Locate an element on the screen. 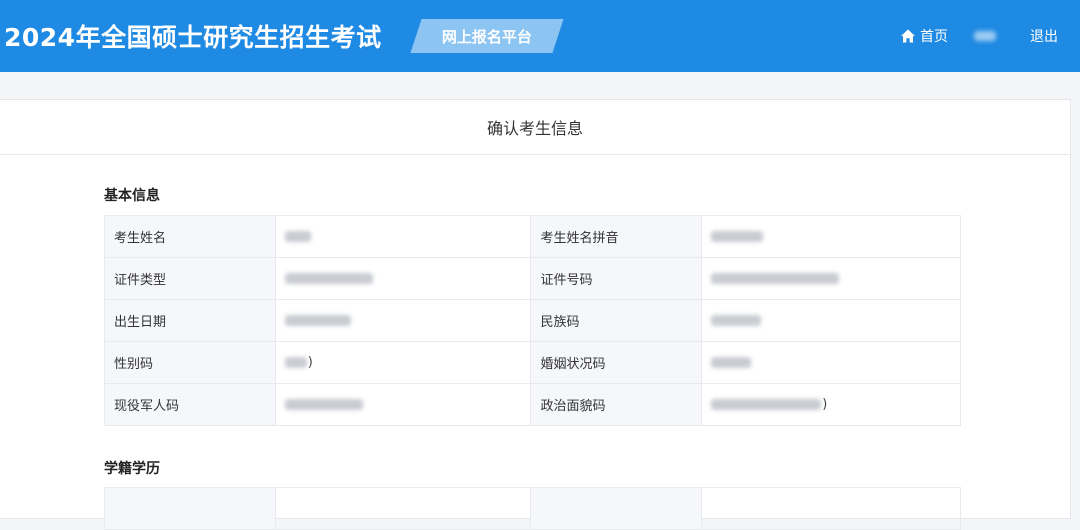 The width and height of the screenshot is (1080, 530). table-row: 证件类型 证件号码 is located at coordinates (532, 278).